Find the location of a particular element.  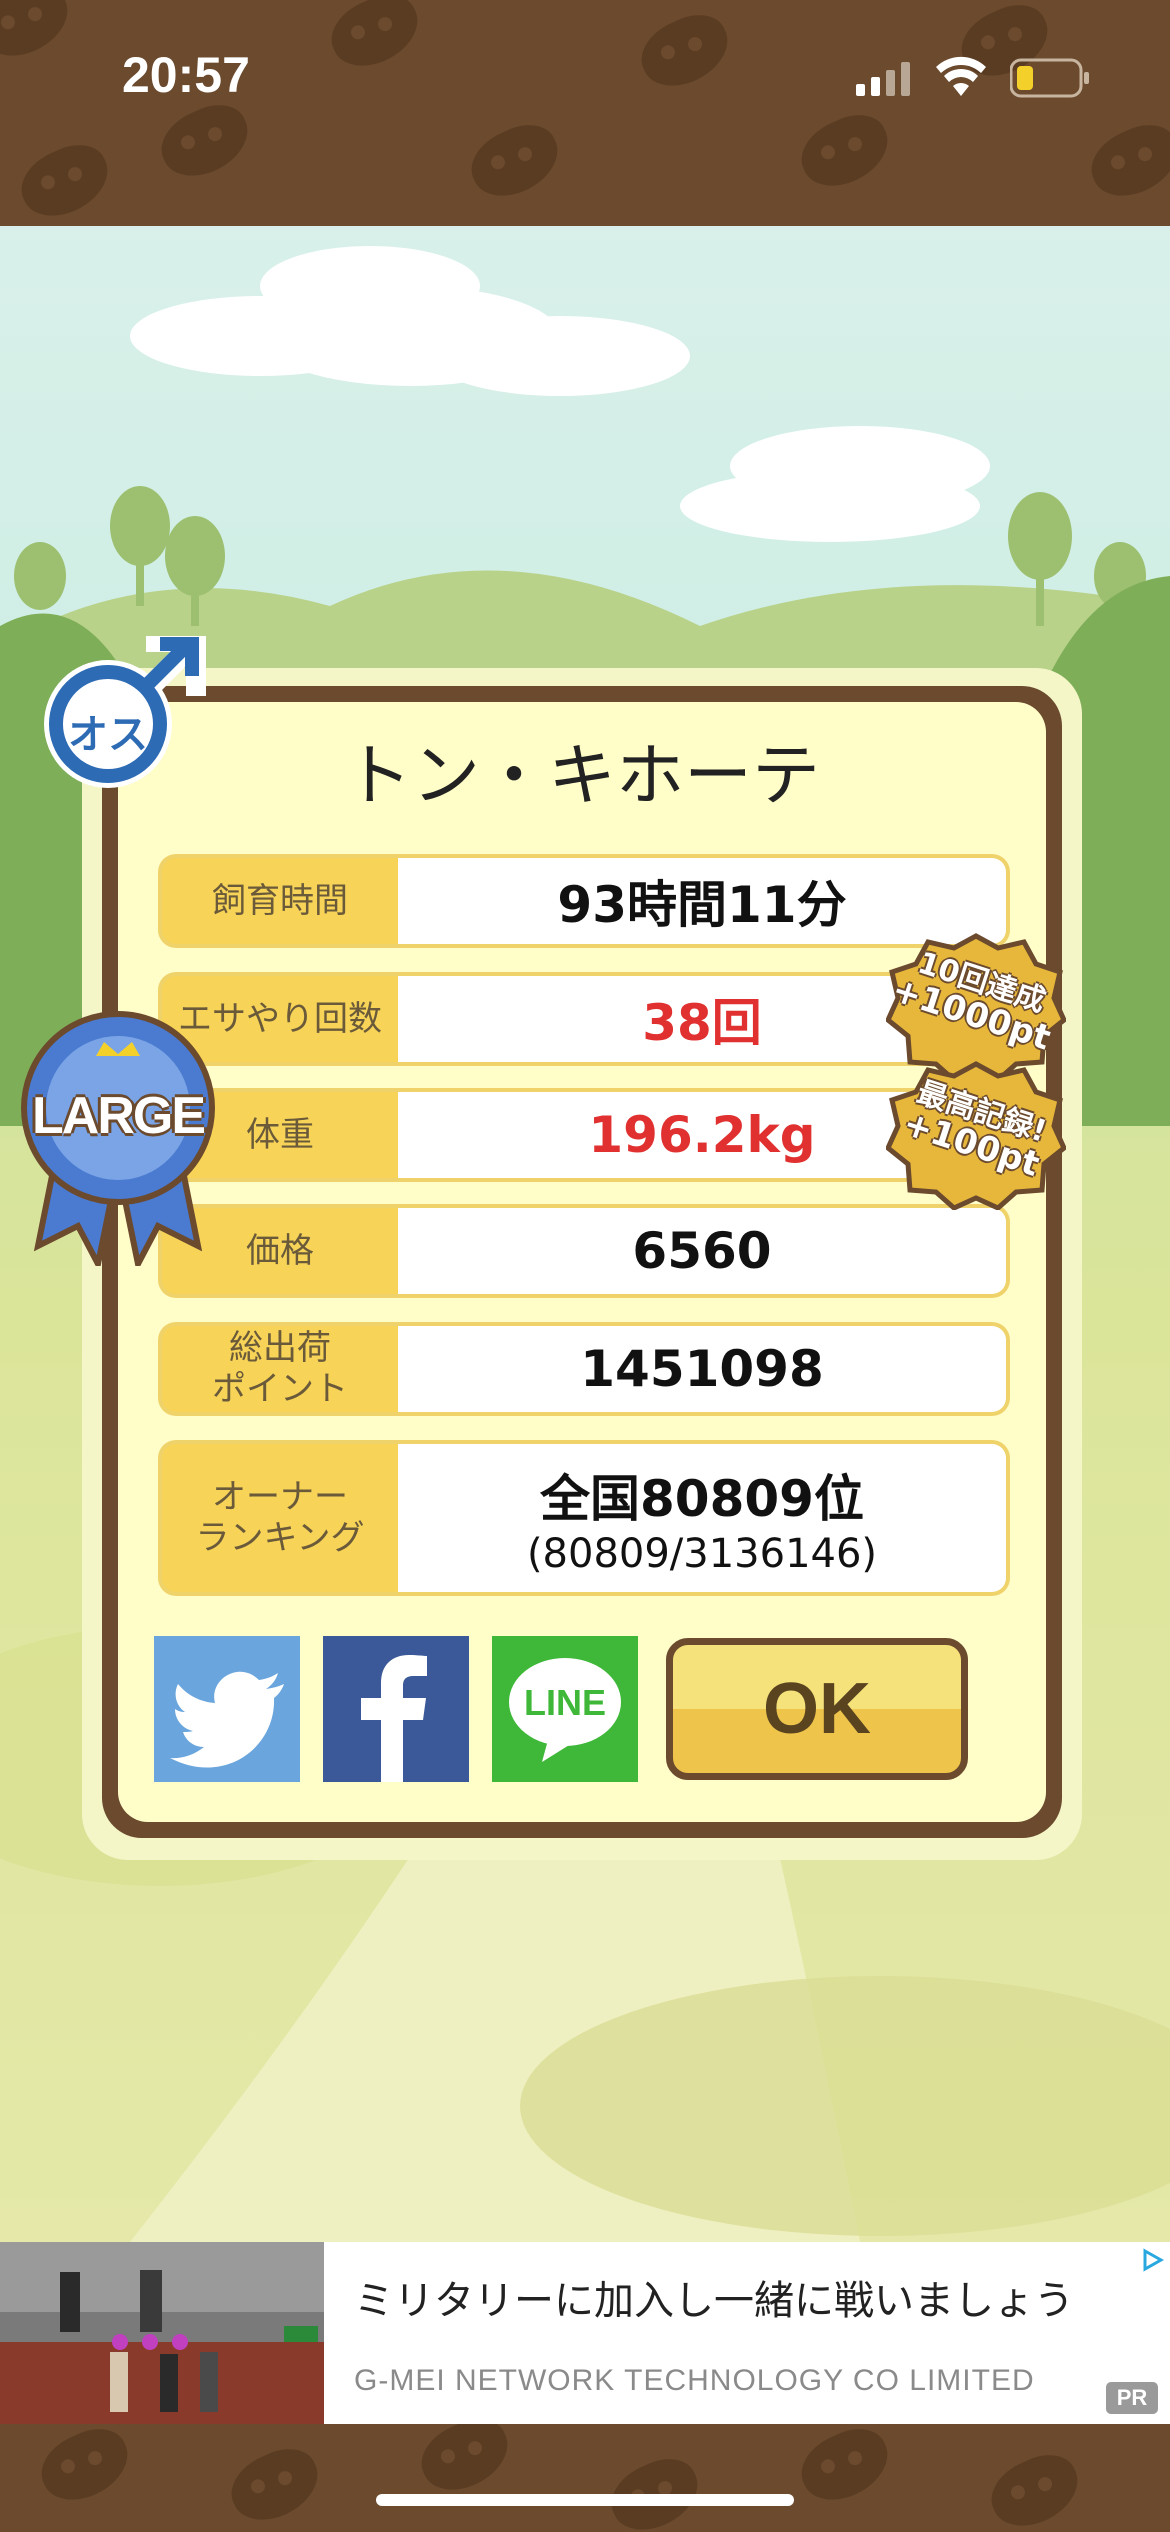

ad-company: G-MEI NETWORK TECHNOLOGY CO LIMITED is located at coordinates (694, 2380).